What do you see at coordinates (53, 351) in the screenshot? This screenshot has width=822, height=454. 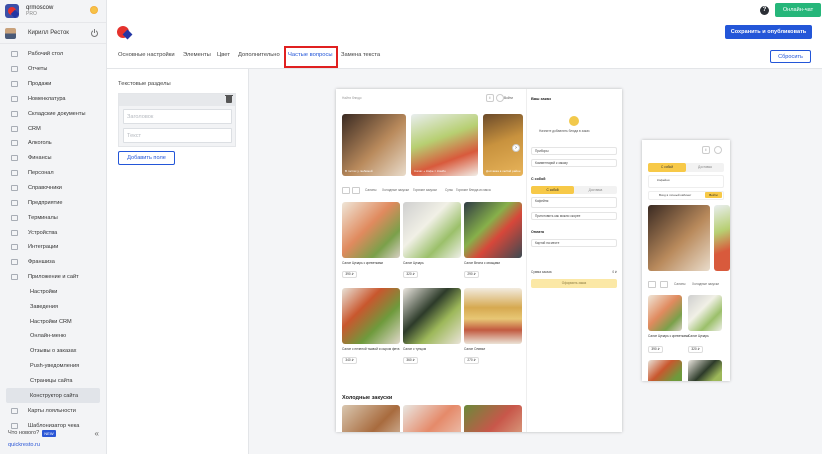 I see `sidebar-subitem: Отзывы о заказах` at bounding box center [53, 351].